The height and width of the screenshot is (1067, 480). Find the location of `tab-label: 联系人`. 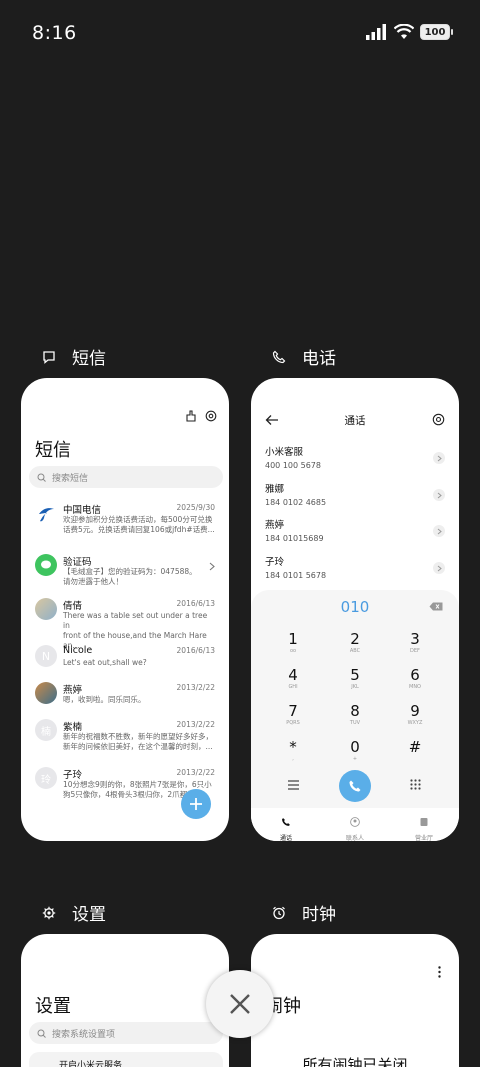

tab-label: 联系人 is located at coordinates (354, 838).